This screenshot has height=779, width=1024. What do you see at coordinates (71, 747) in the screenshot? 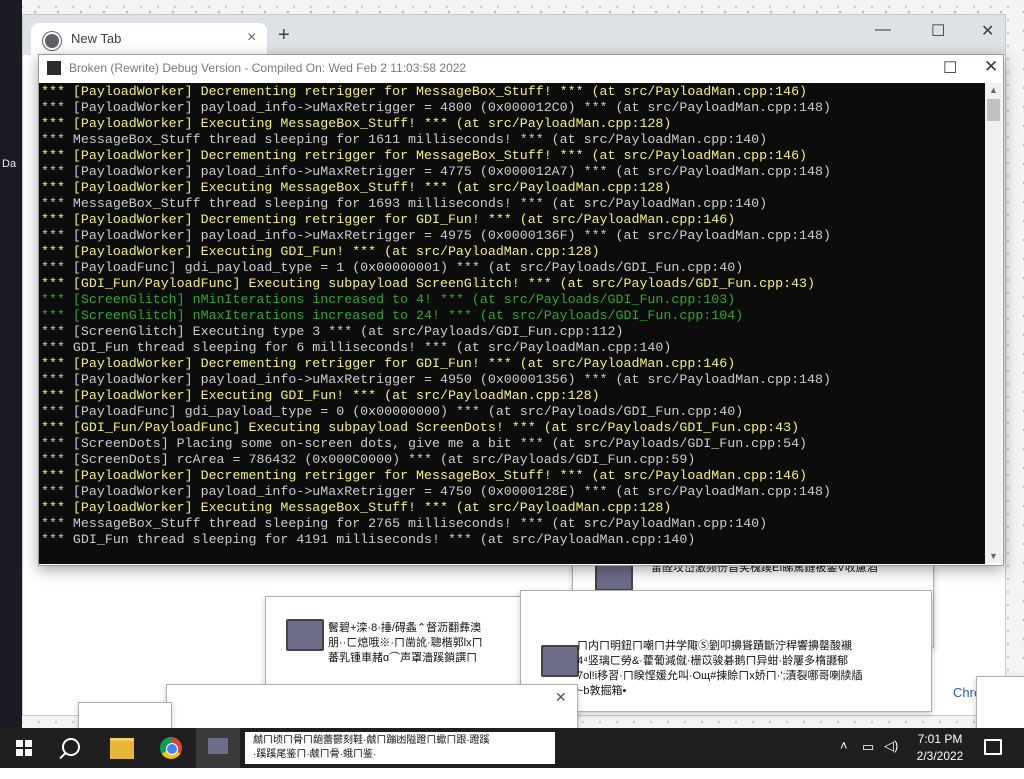
I see `search-icon` at bounding box center [71, 747].